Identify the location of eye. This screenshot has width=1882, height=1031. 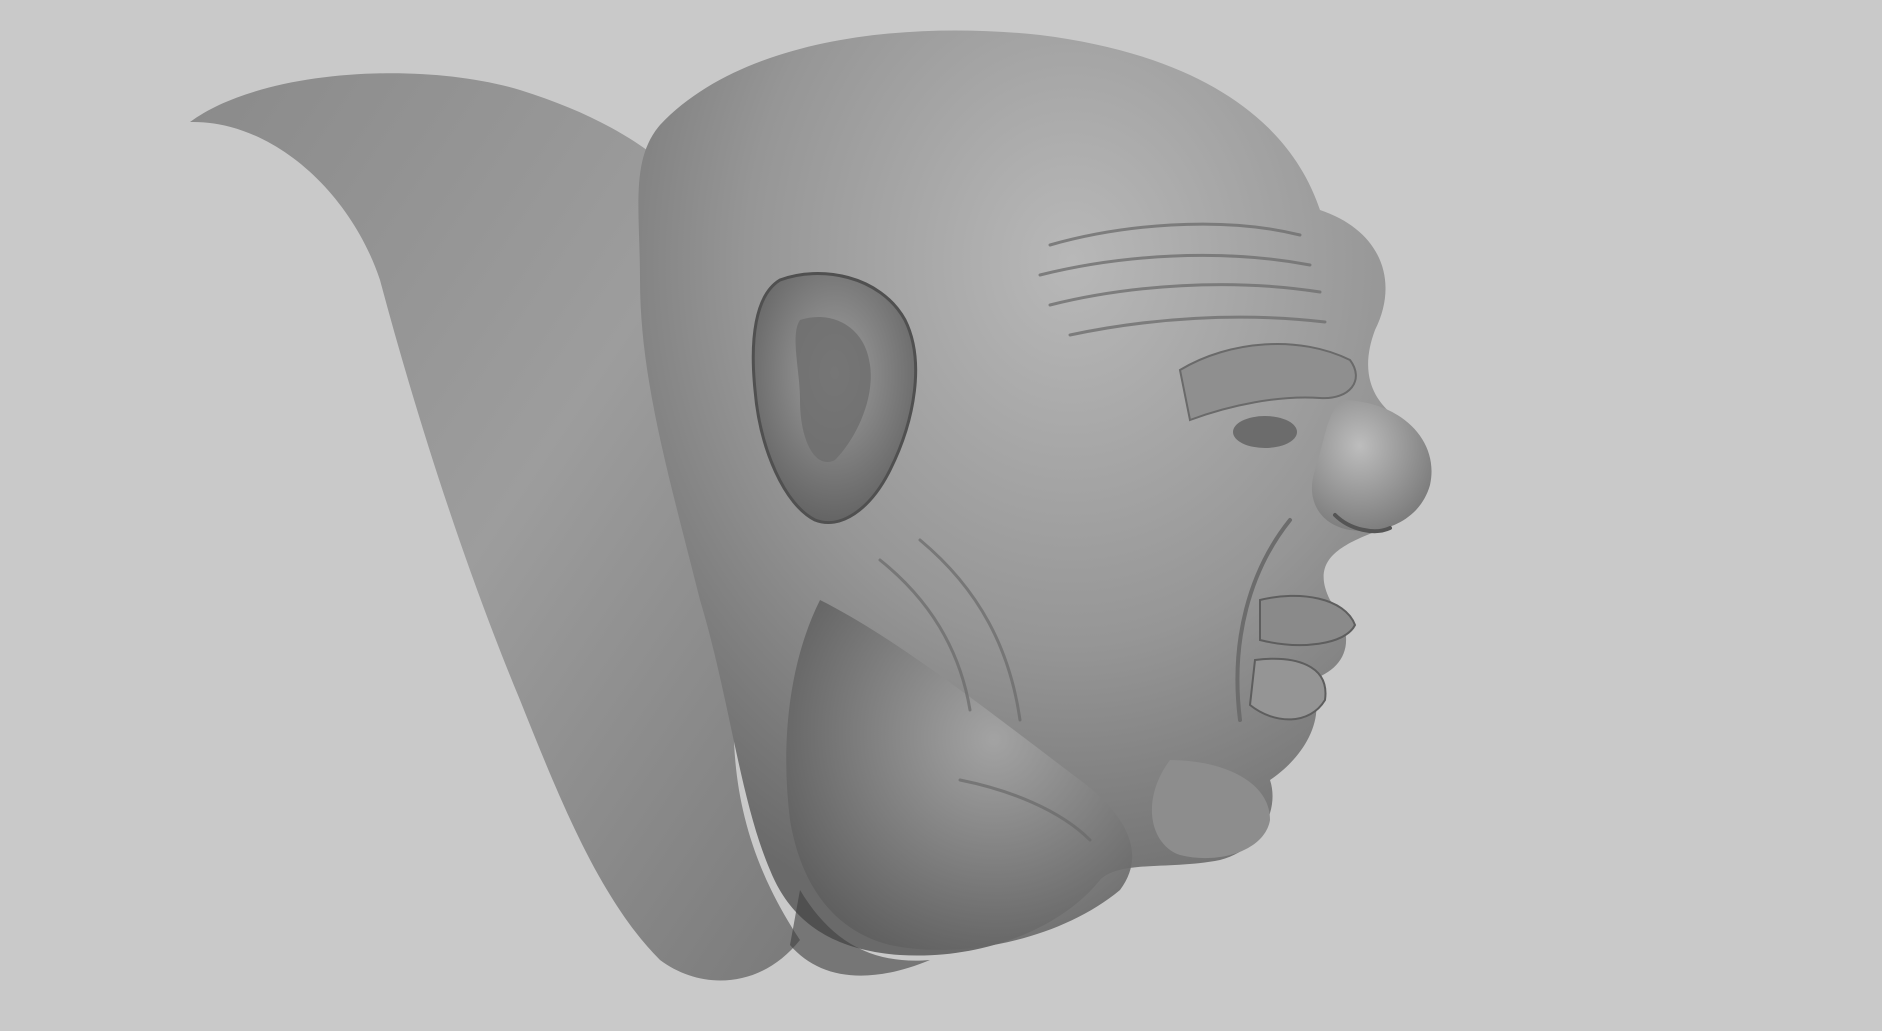
(1265, 432).